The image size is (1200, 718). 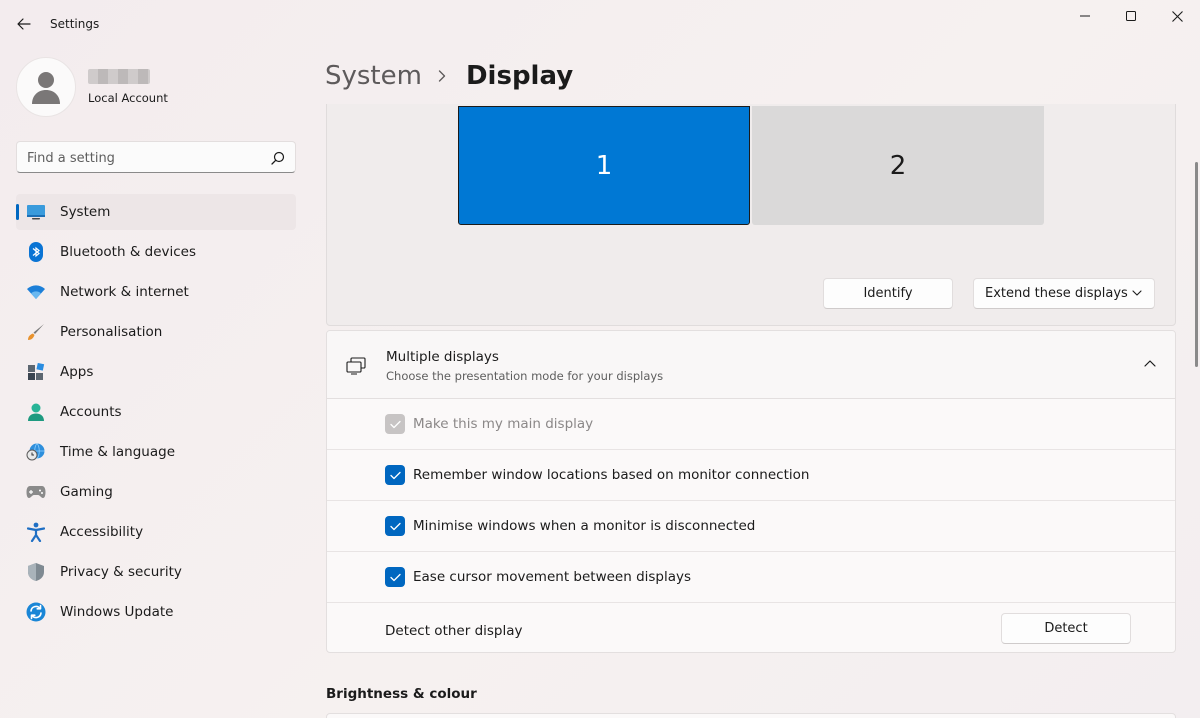 What do you see at coordinates (36, 612) in the screenshot?
I see `update-icon` at bounding box center [36, 612].